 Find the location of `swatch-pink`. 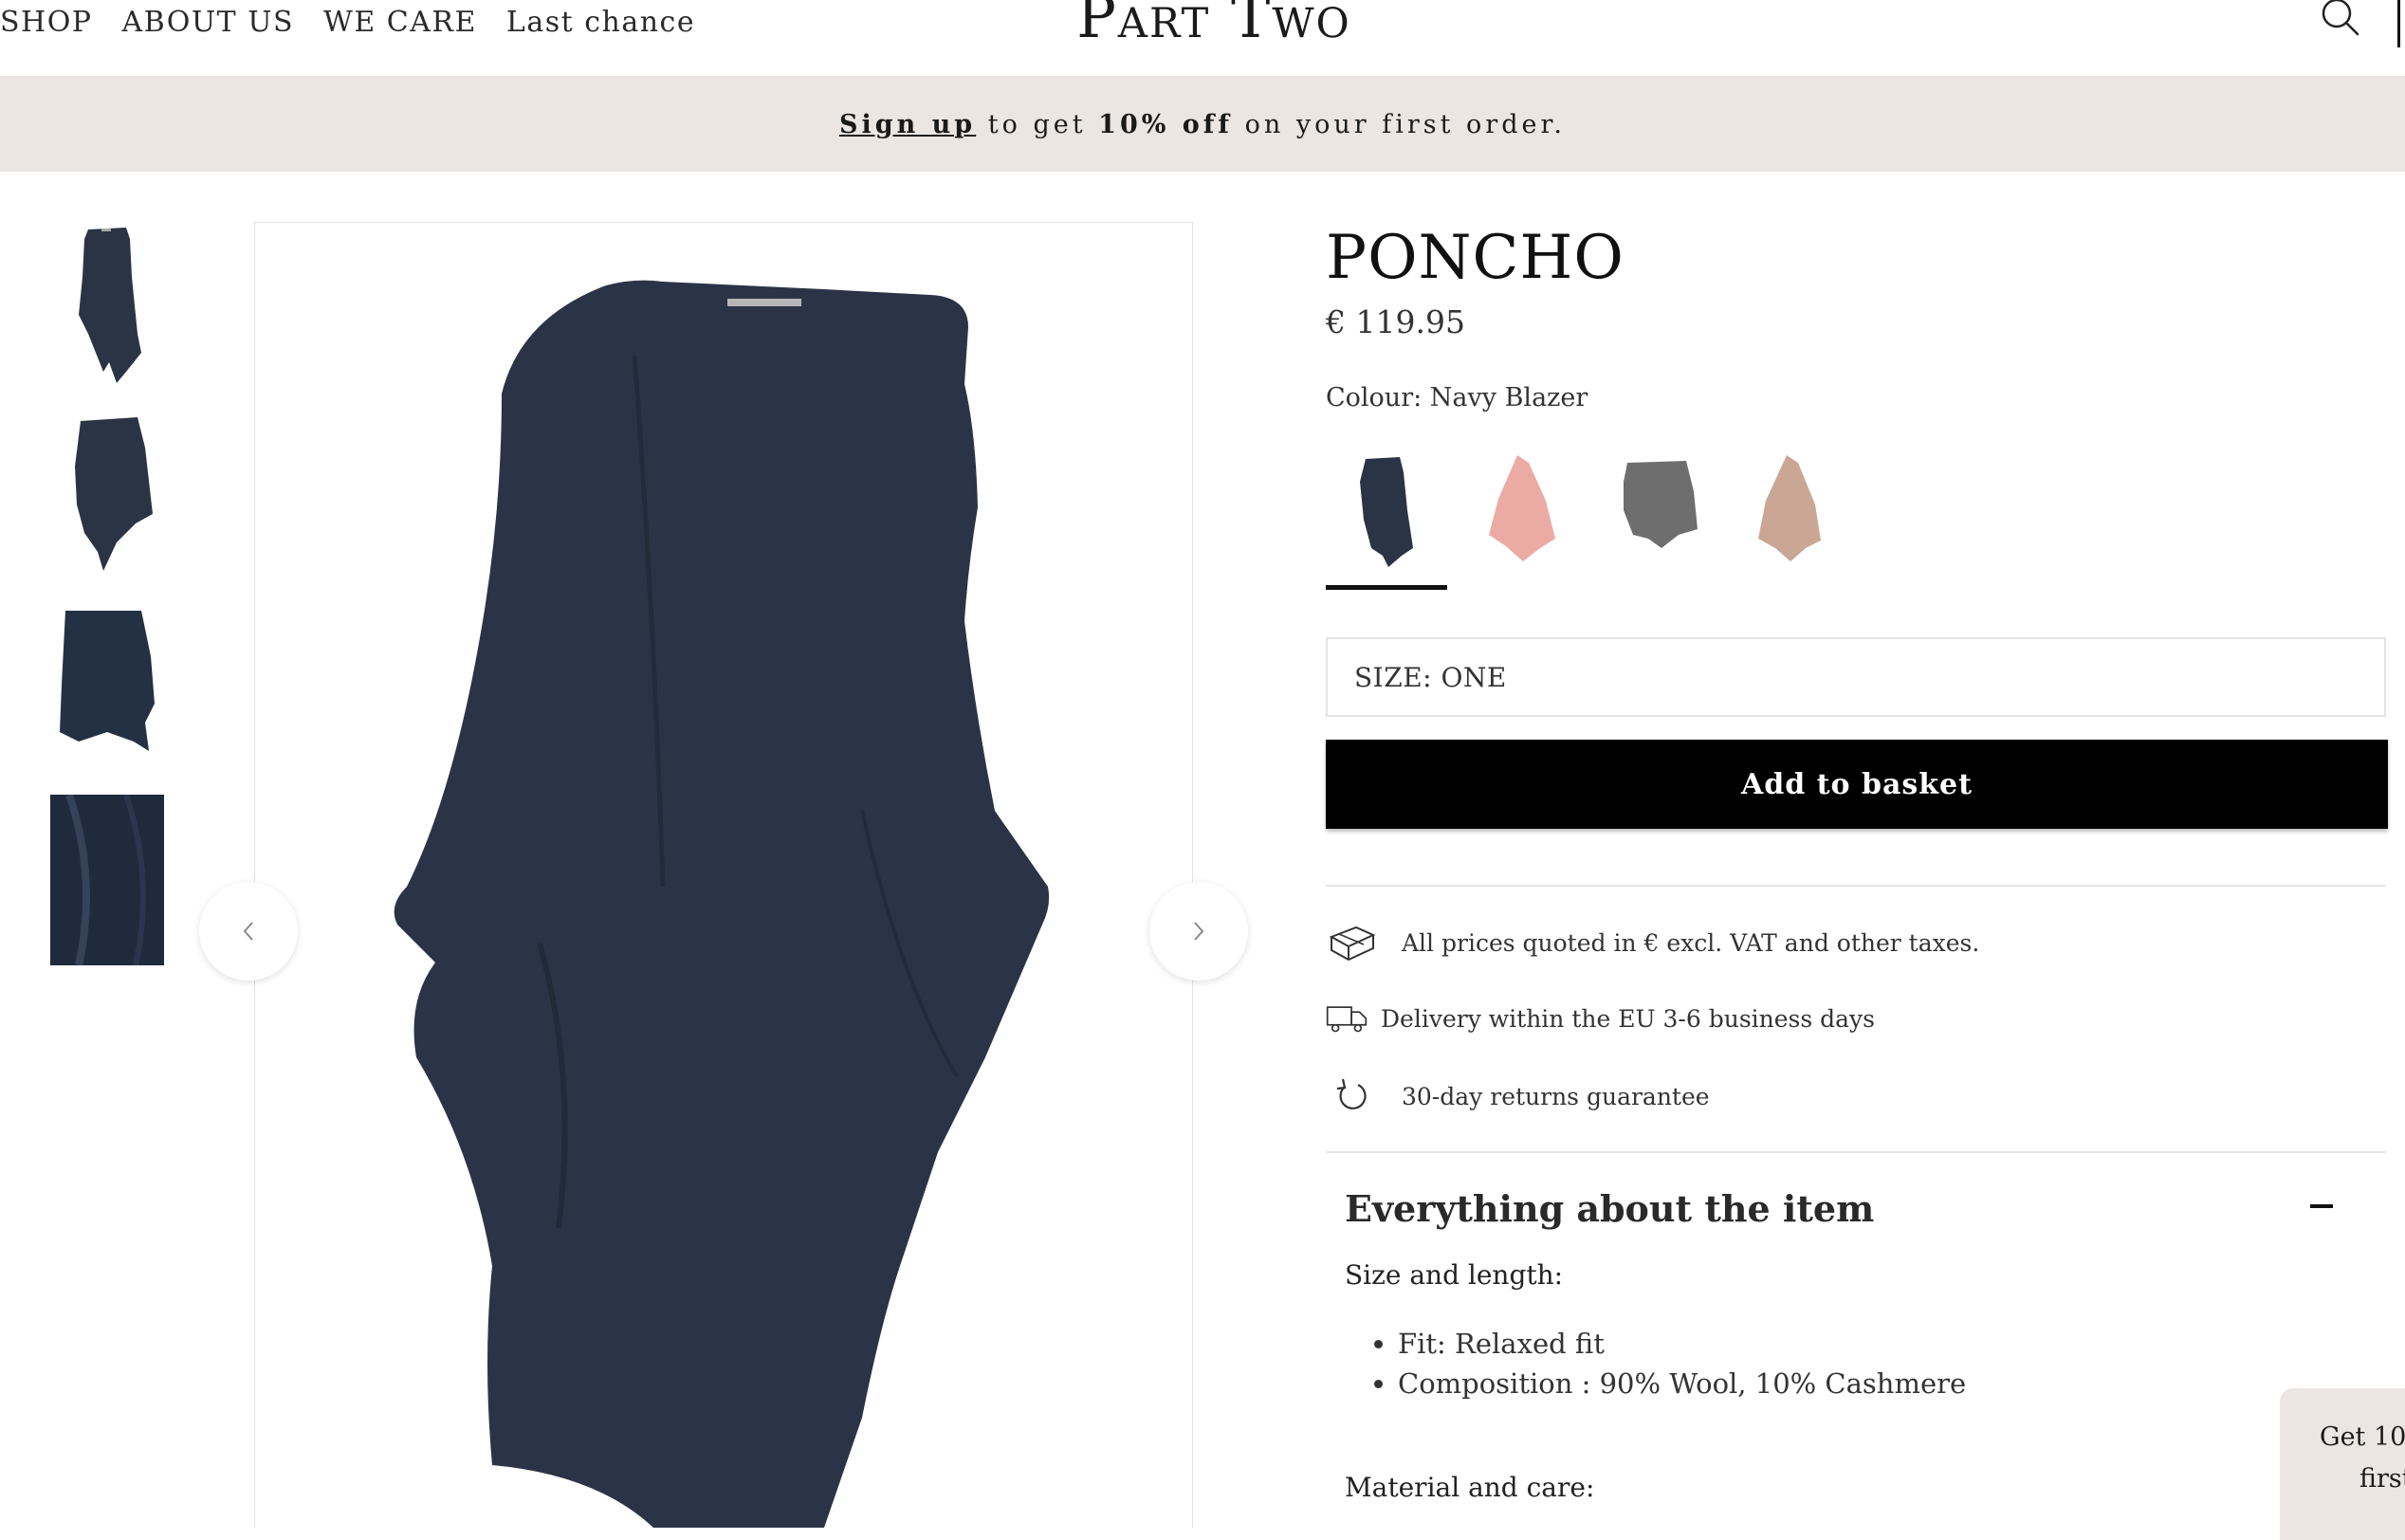

swatch-pink is located at coordinates (1520, 510).